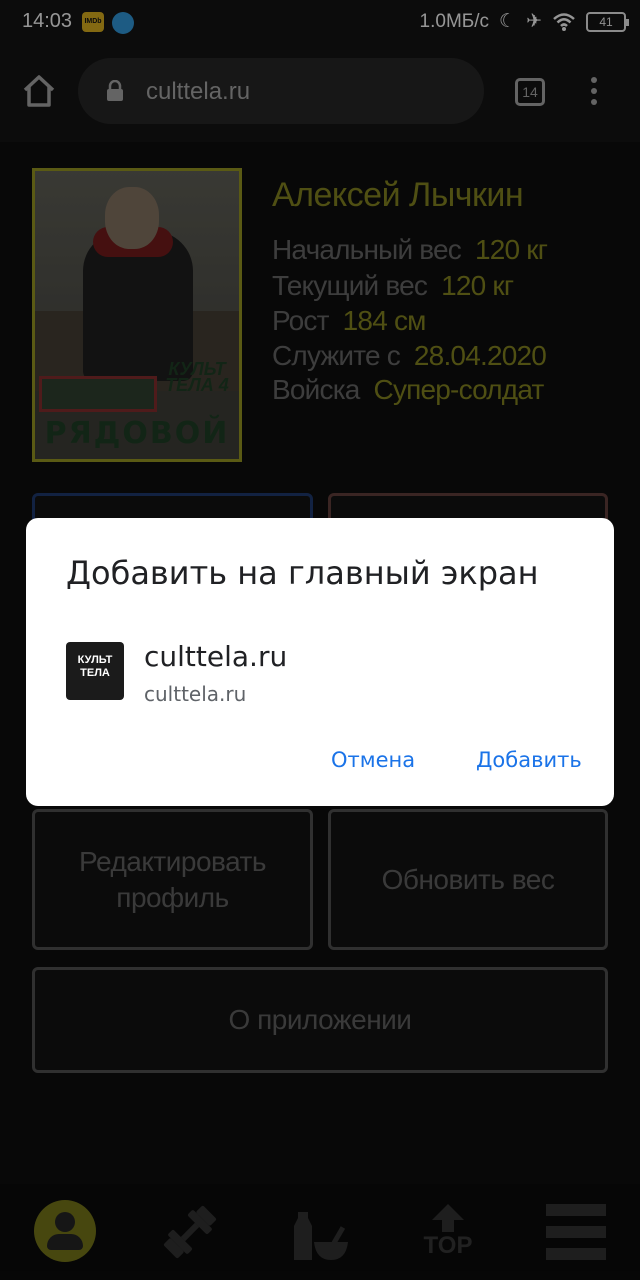  I want to click on avatar-card: КУЛЬТ ТЕЛА 4 РЯДОВОЙ, so click(137, 315).